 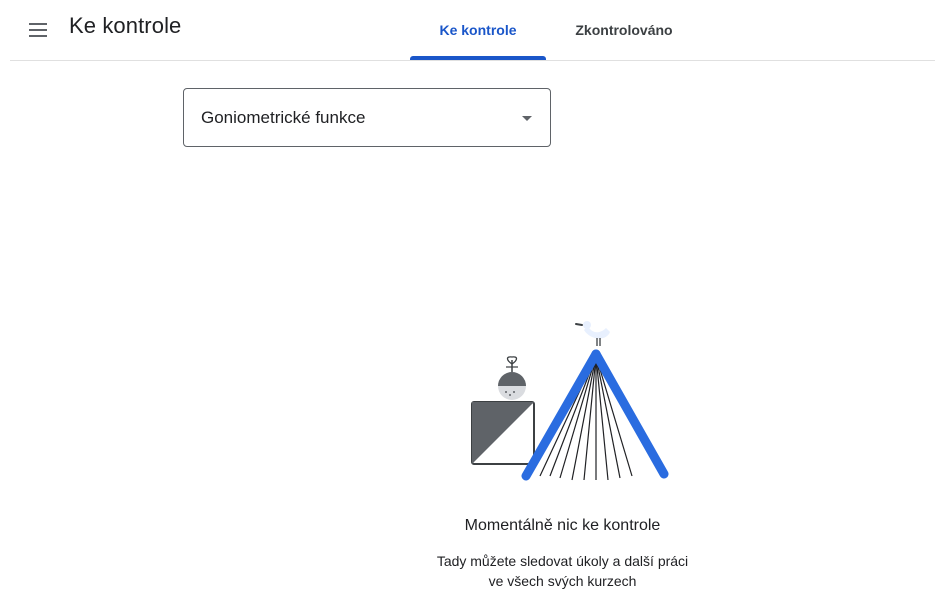 I want to click on main-menu-button, so click(x=38, y=30).